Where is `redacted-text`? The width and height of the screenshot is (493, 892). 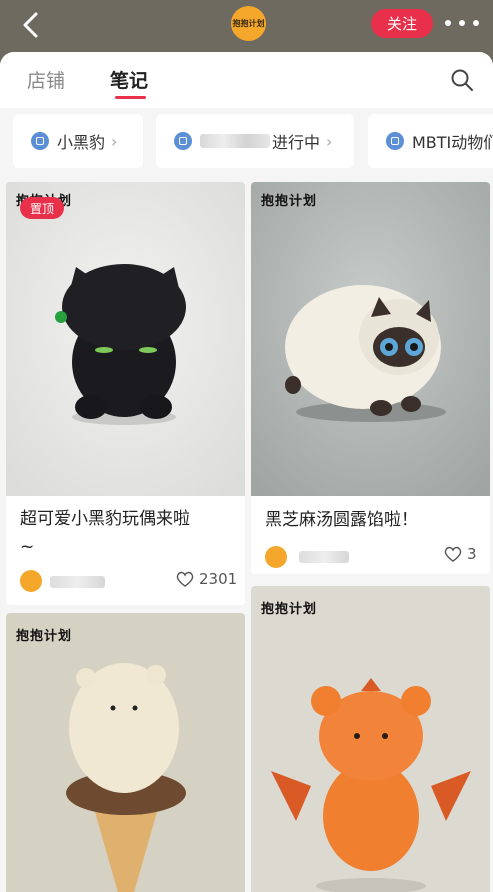
redacted-text is located at coordinates (235, 141).